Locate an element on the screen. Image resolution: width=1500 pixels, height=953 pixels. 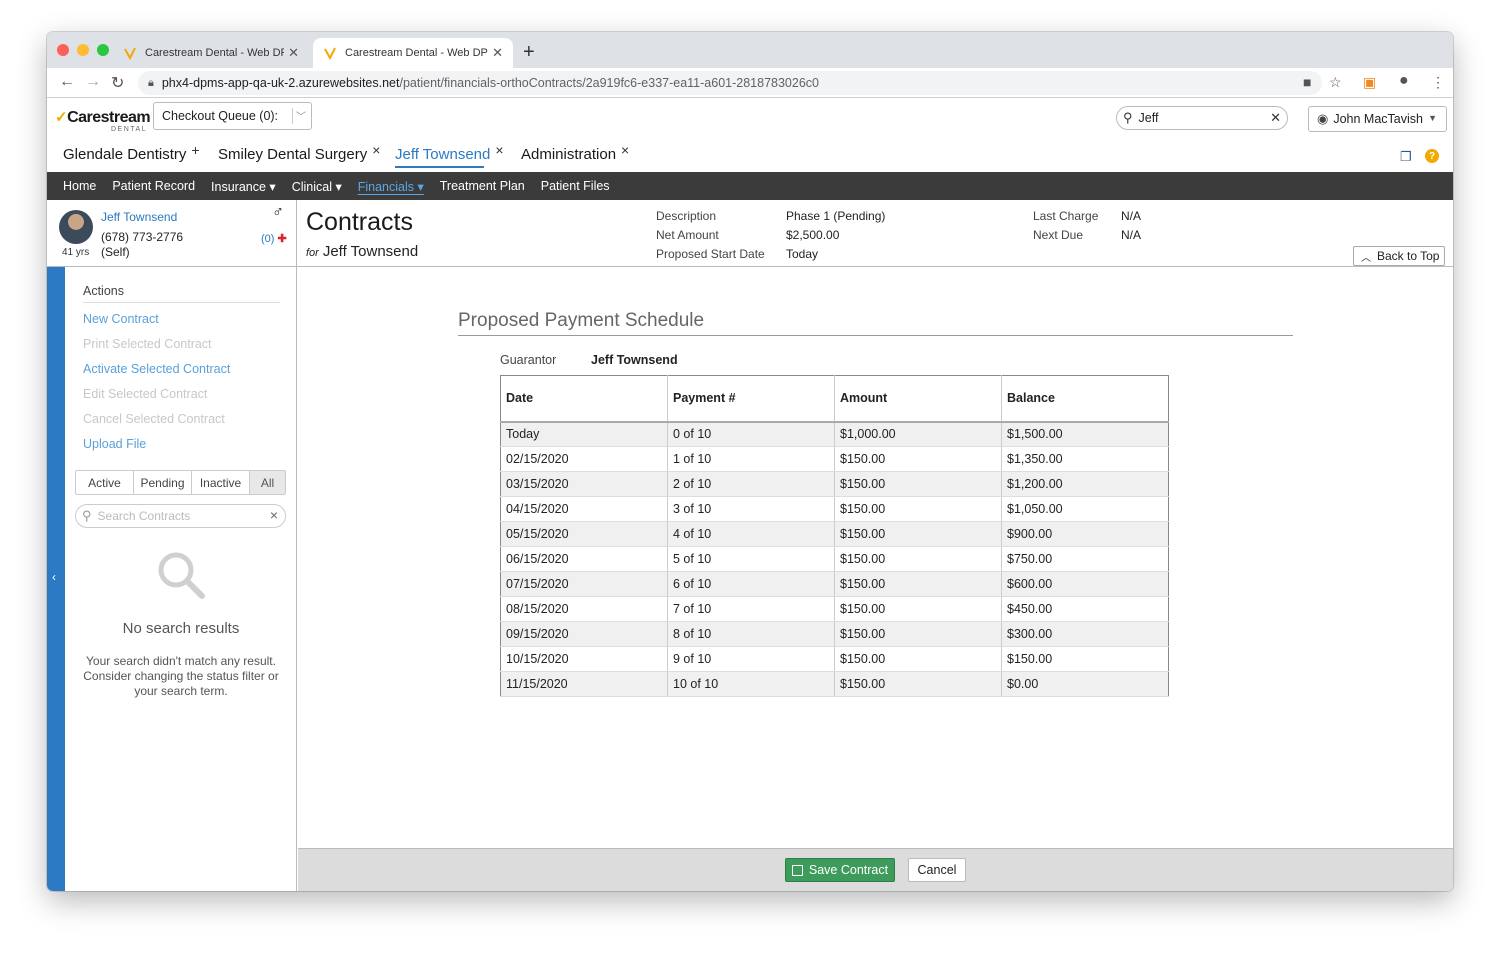
browser-tab-title: Carestream Dental - Web DPMS is located at coordinates (416, 53).